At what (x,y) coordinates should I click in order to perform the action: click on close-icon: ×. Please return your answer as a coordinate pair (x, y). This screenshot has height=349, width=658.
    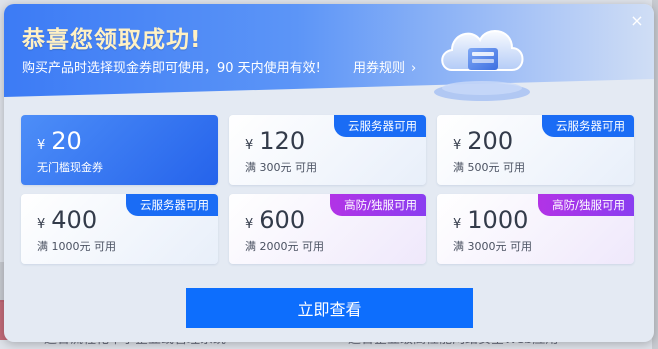
    Looking at the image, I should click on (637, 21).